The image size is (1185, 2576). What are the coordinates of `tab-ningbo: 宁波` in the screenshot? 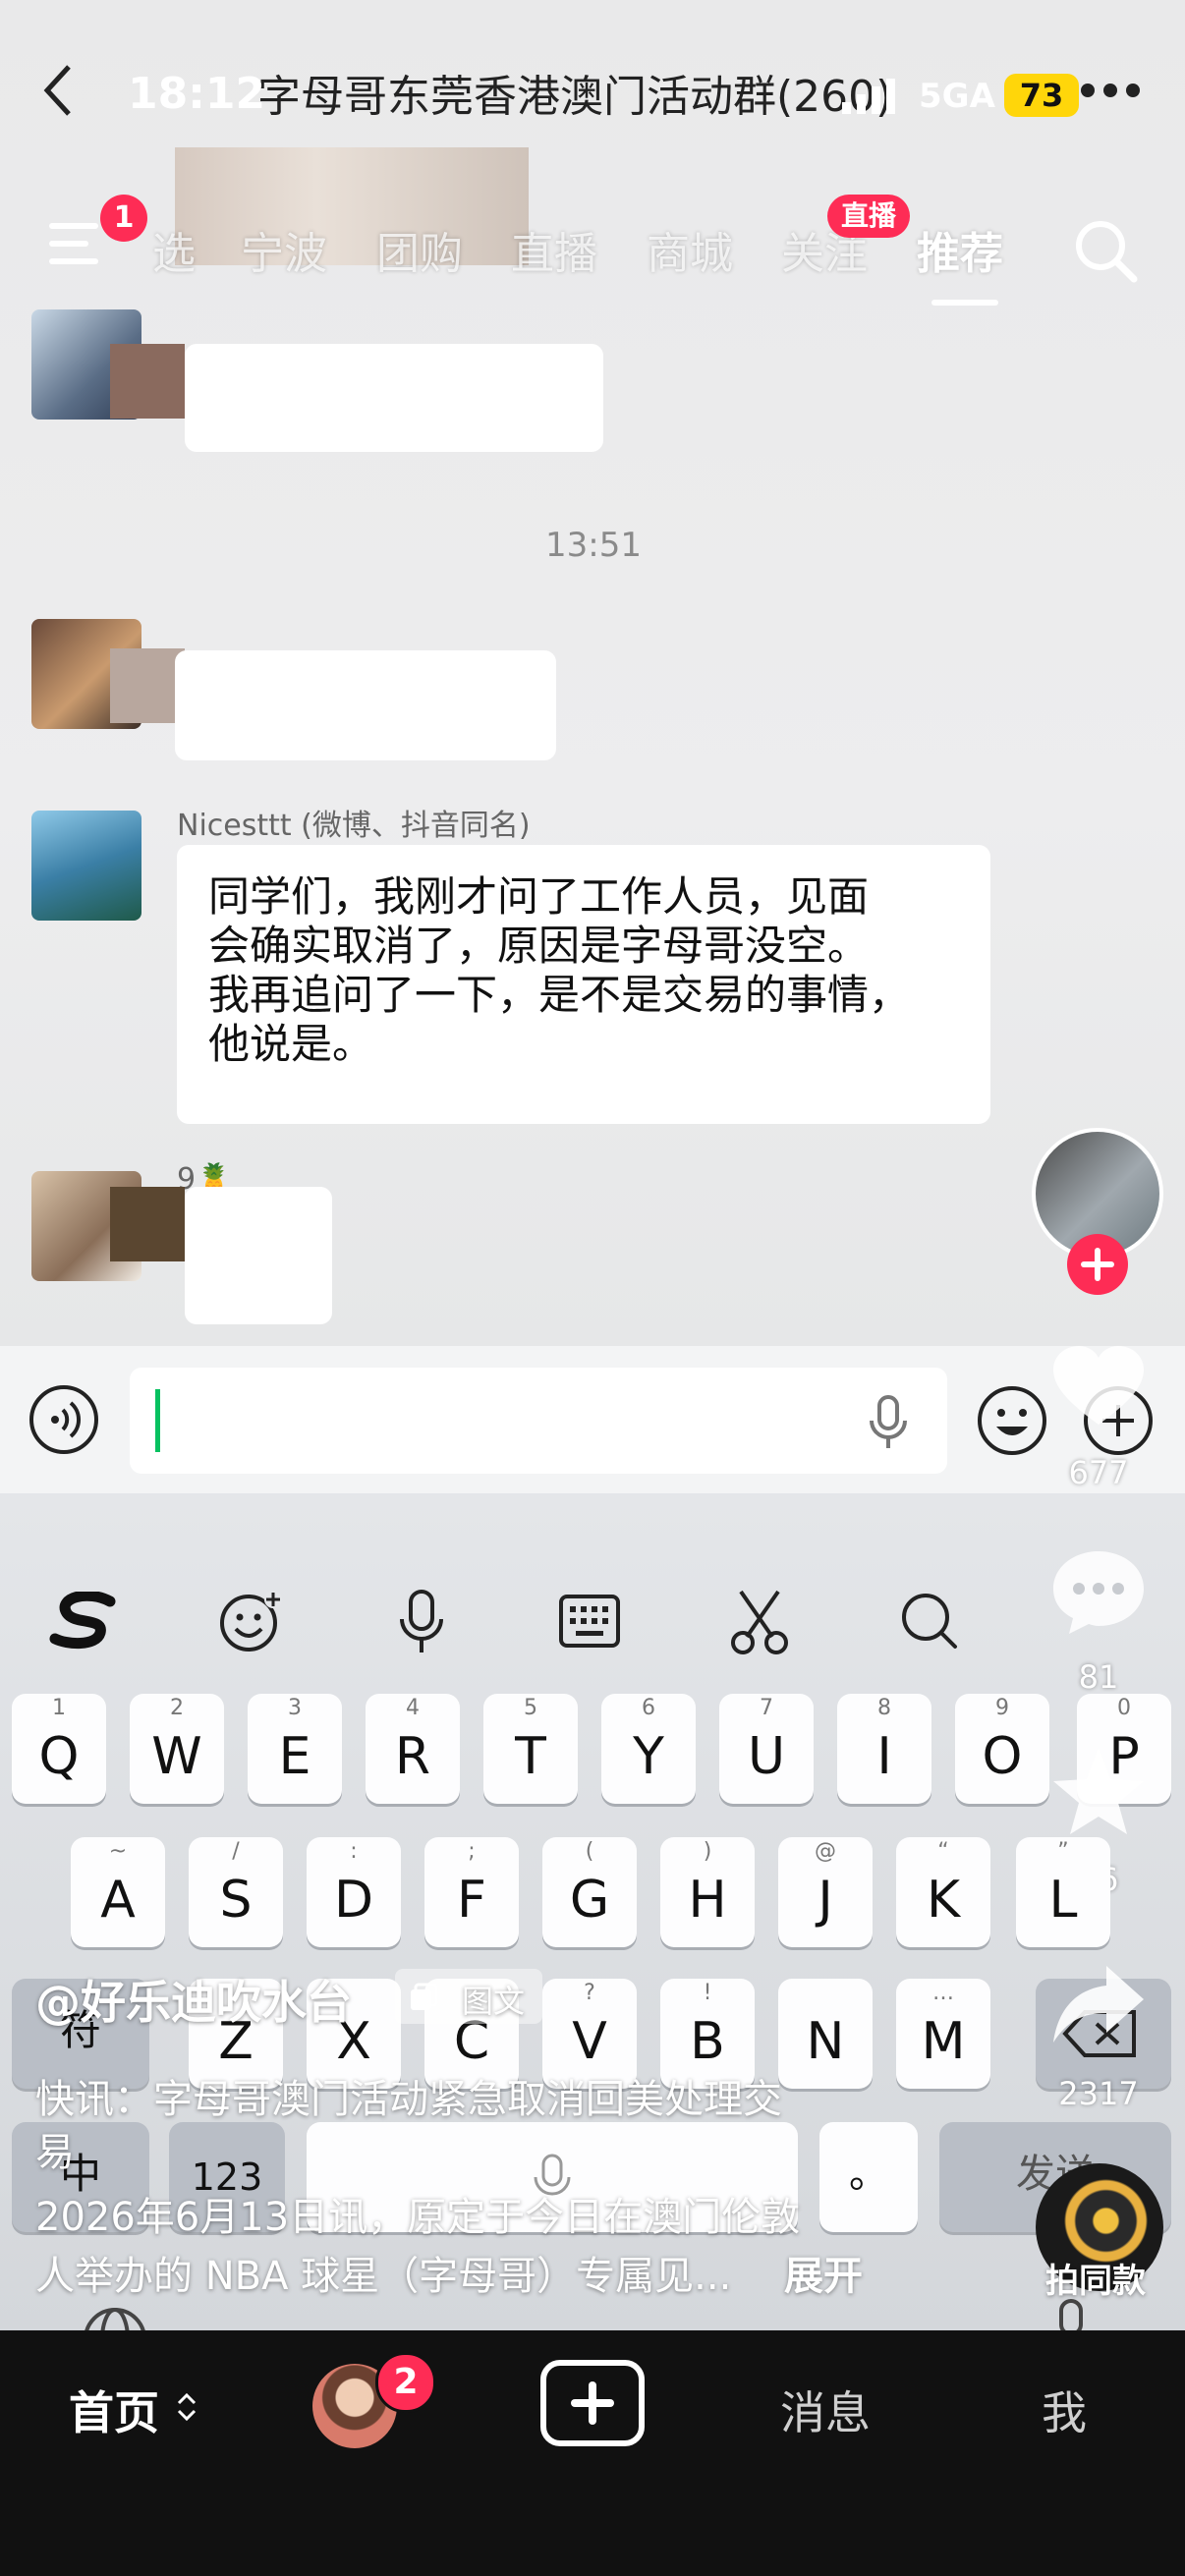 It's located at (284, 249).